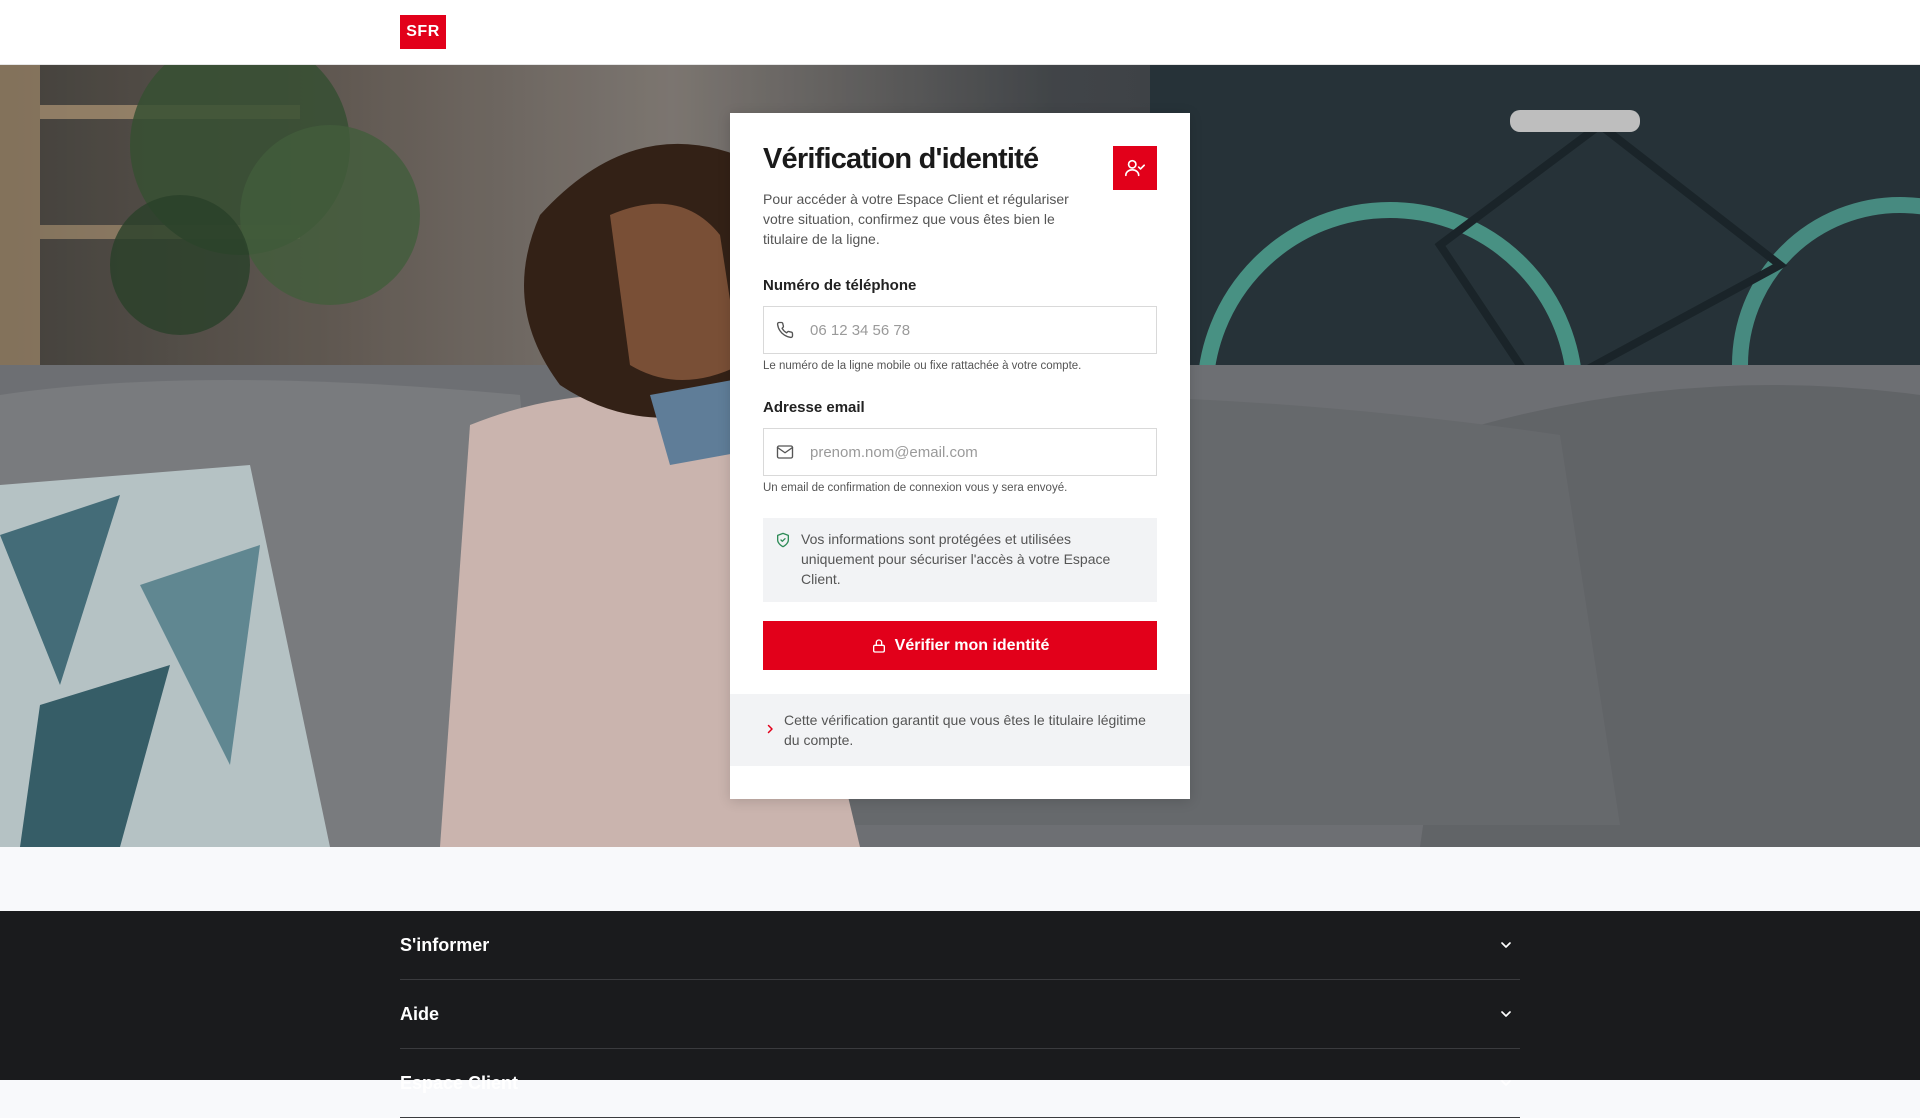 The image size is (1920, 1118). What do you see at coordinates (423, 32) in the screenshot?
I see `sfr-logo: SFR` at bounding box center [423, 32].